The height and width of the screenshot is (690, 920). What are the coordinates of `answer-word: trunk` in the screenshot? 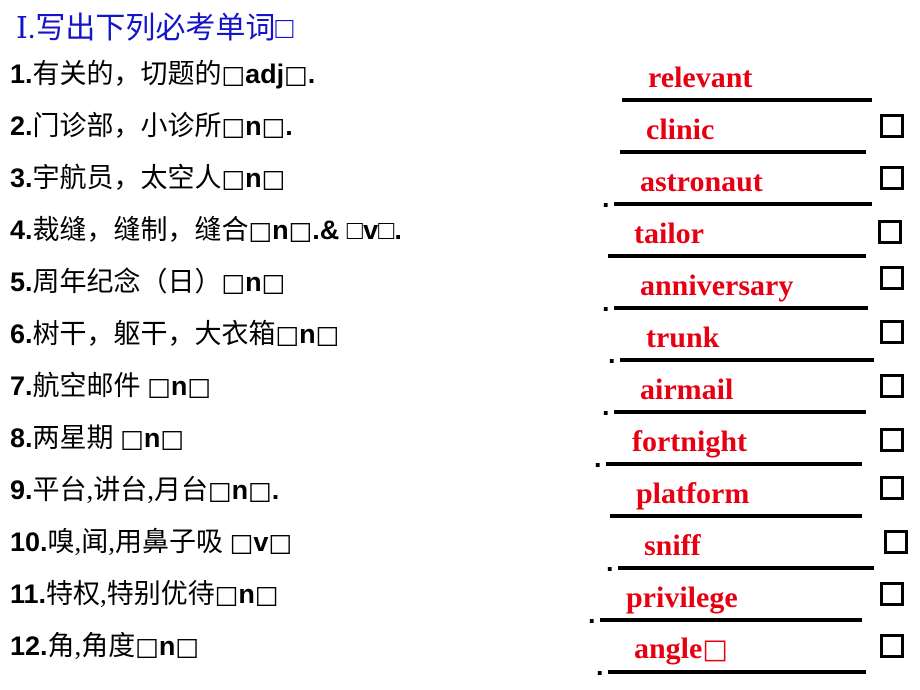 It's located at (683, 337).